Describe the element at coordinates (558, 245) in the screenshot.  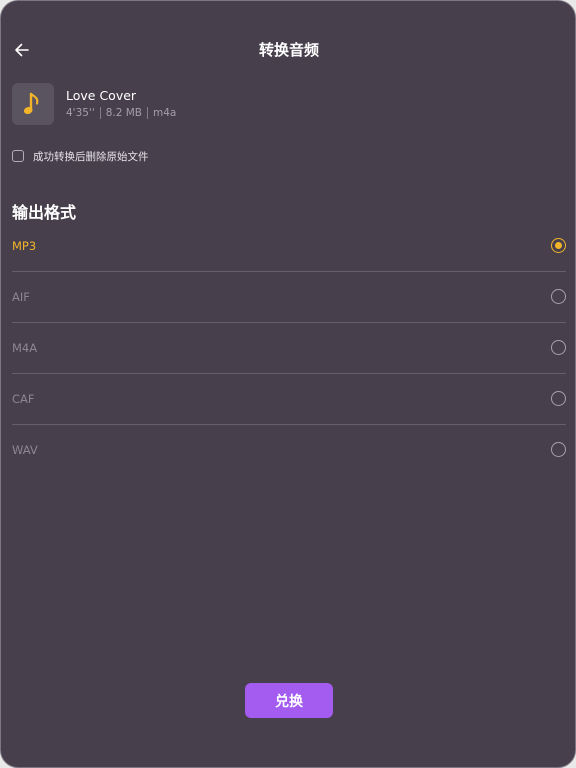
I see `radio-selected-icon` at that location.